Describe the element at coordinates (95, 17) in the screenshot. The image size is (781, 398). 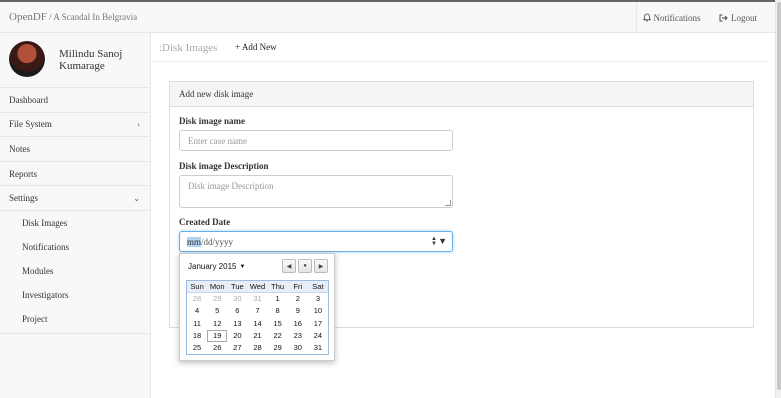
I see `case-name: A Scandal In Belgravia` at that location.